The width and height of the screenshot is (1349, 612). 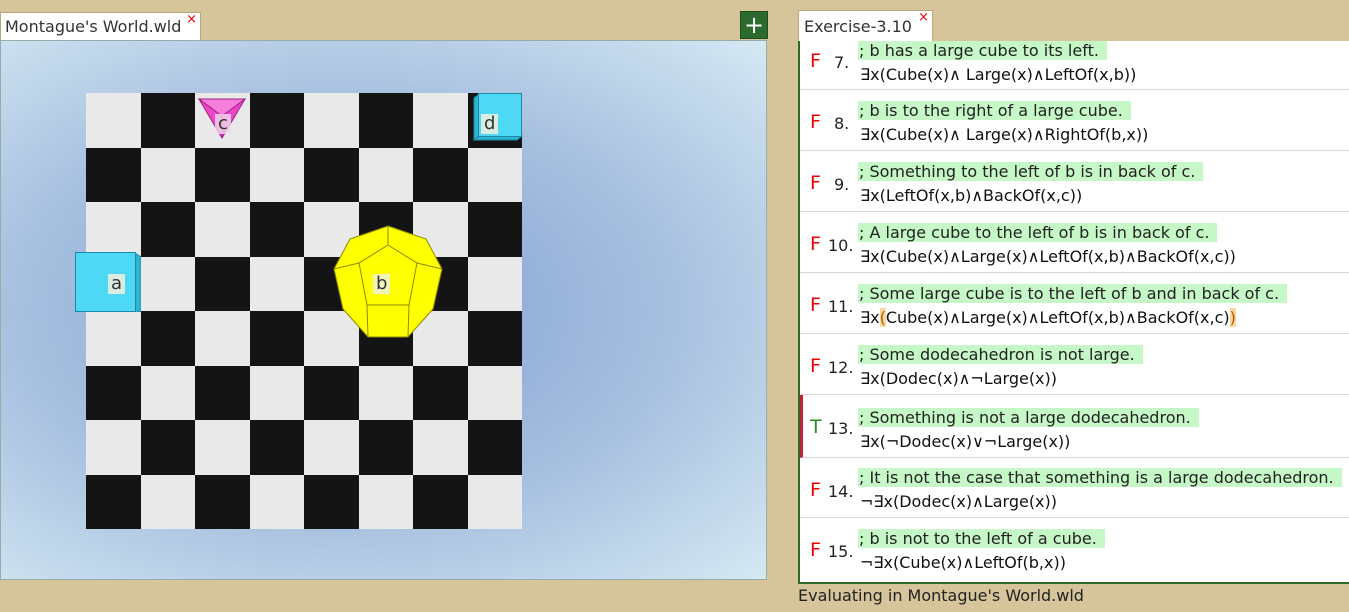 What do you see at coordinates (754, 25) in the screenshot?
I see `add-tab-button: +` at bounding box center [754, 25].